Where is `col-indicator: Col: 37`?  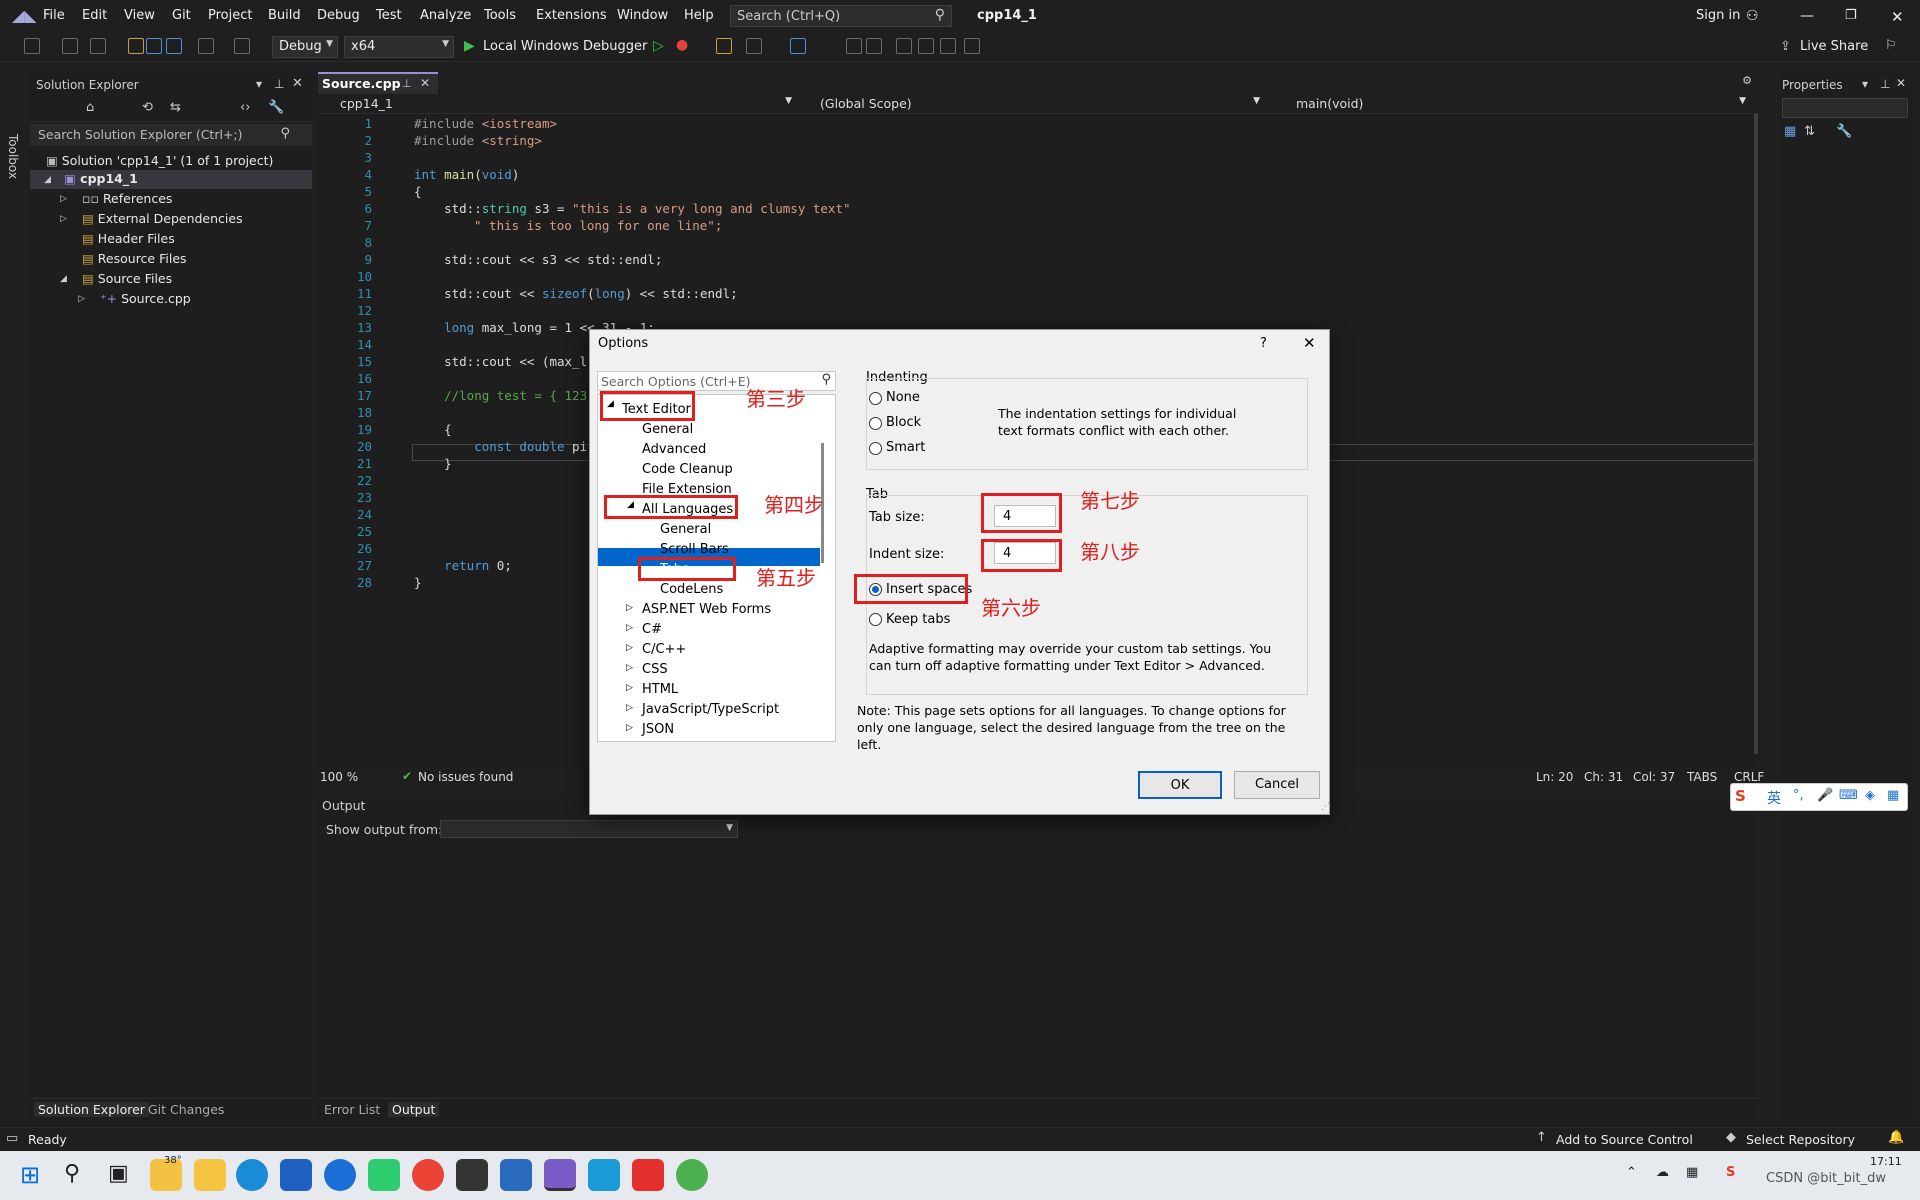 col-indicator: Col: 37 is located at coordinates (1654, 777).